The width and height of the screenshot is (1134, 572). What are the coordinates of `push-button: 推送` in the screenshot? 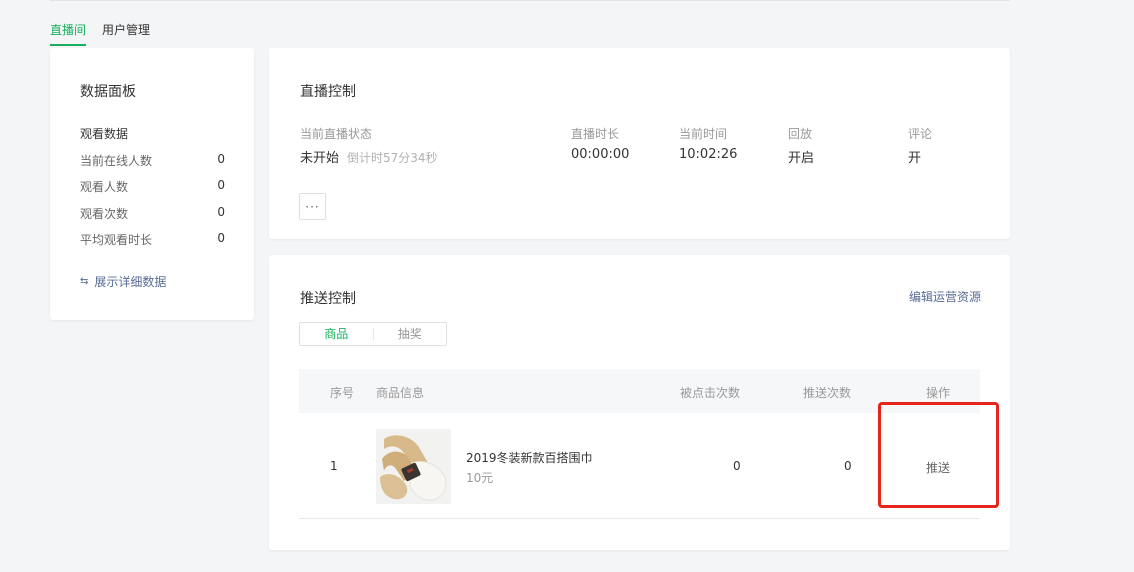 It's located at (938, 467).